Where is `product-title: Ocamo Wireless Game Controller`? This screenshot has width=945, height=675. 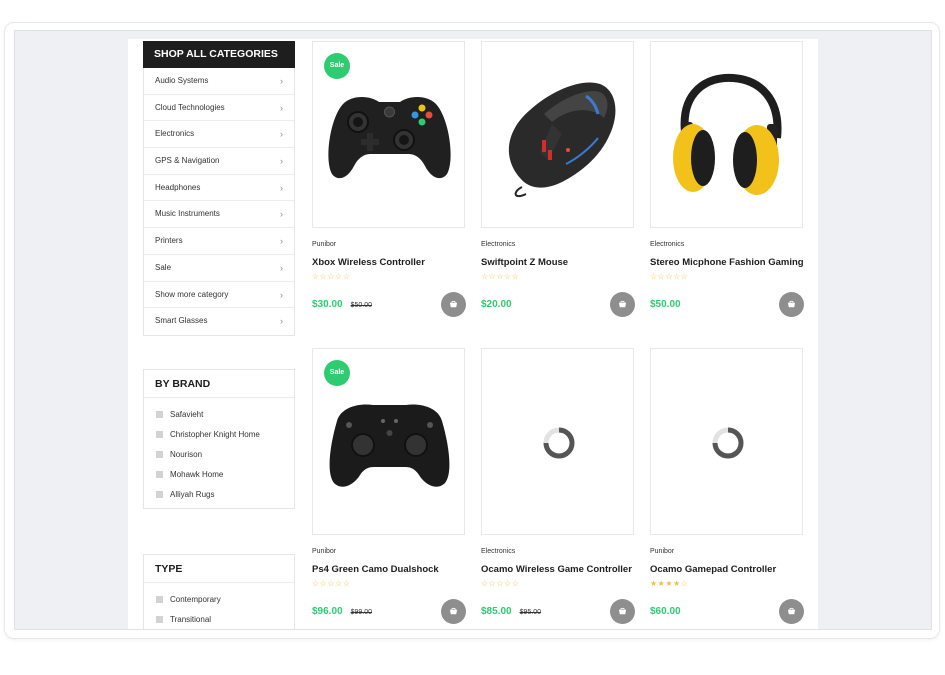 product-title: Ocamo Wireless Game Controller is located at coordinates (557, 570).